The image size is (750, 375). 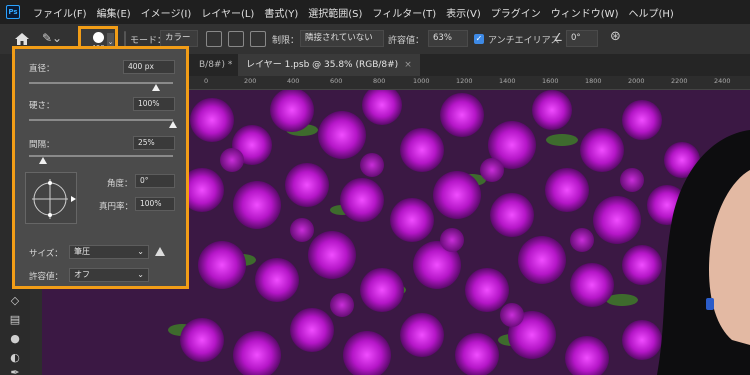 What do you see at coordinates (250, 81) in the screenshot?
I see `ruler-label: 200` at bounding box center [250, 81].